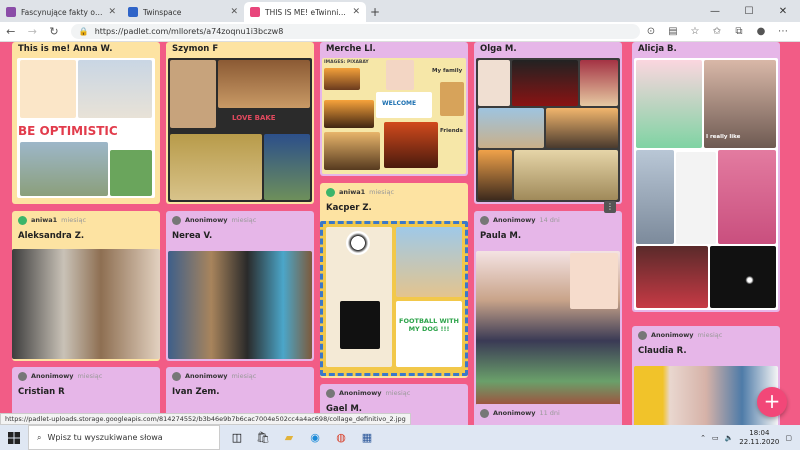 The width and height of the screenshot is (800, 450). What do you see at coordinates (86, 123) in the screenshot?
I see `post-card: This is me! Anna W. BE OPTIMISTIC` at bounding box center [86, 123].